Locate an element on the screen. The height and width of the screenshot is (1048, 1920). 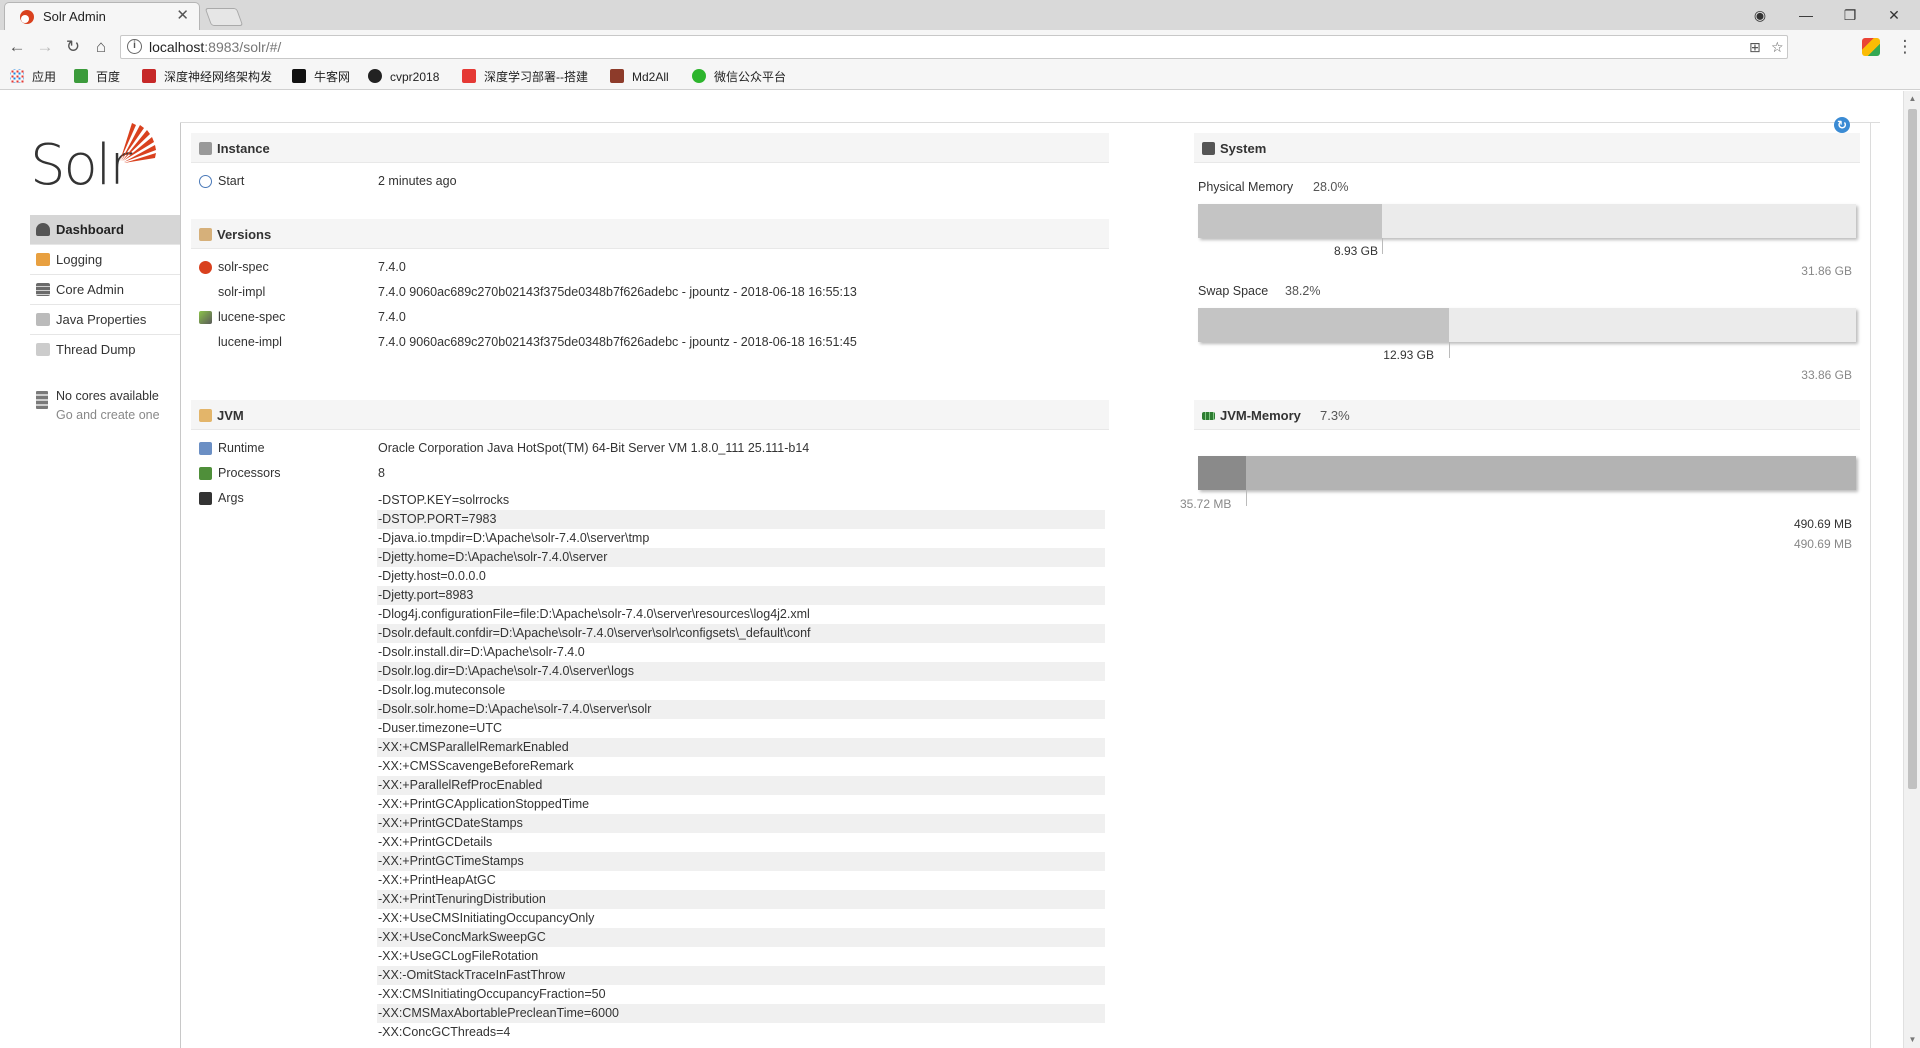
sidebar-item-logging: Logging is located at coordinates (105, 260).